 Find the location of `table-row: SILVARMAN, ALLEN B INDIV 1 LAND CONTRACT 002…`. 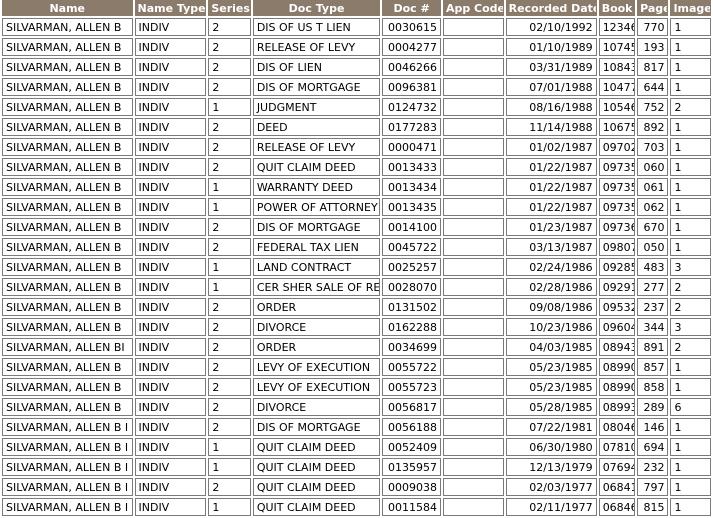

table-row: SILVARMAN, ALLEN B INDIV 1 LAND CONTRACT 002… is located at coordinates (356, 267).